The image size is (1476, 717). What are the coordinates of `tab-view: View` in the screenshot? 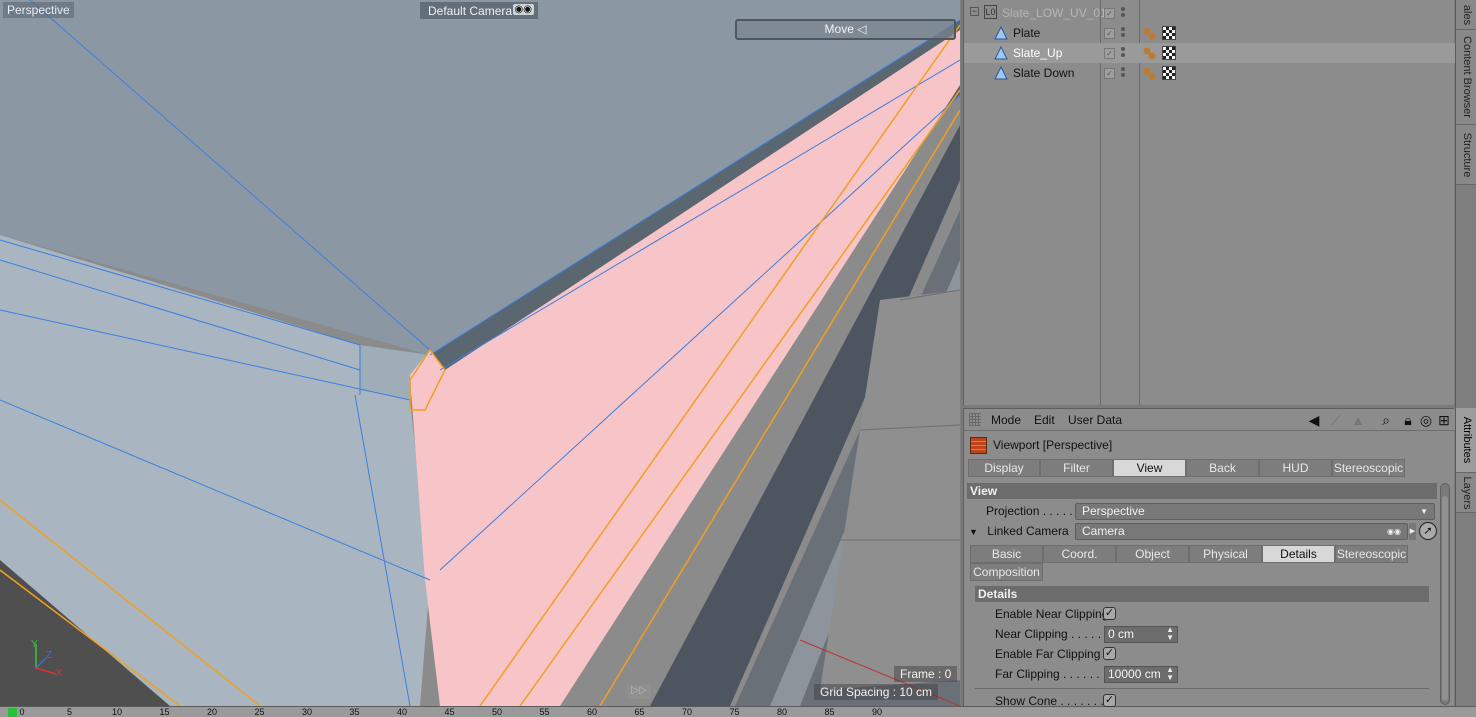 It's located at (1149, 468).